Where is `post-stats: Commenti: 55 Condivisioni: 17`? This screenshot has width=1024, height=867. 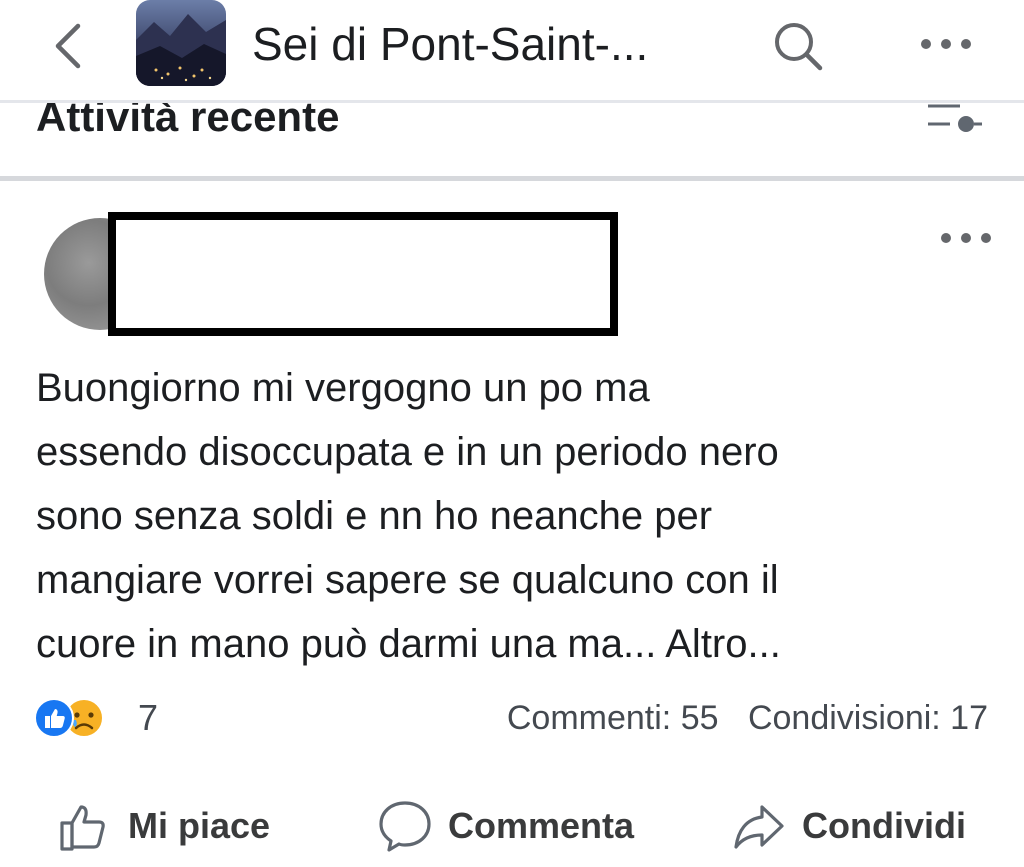
post-stats: Commenti: 55 Condivisioni: 17 is located at coordinates (747, 718).